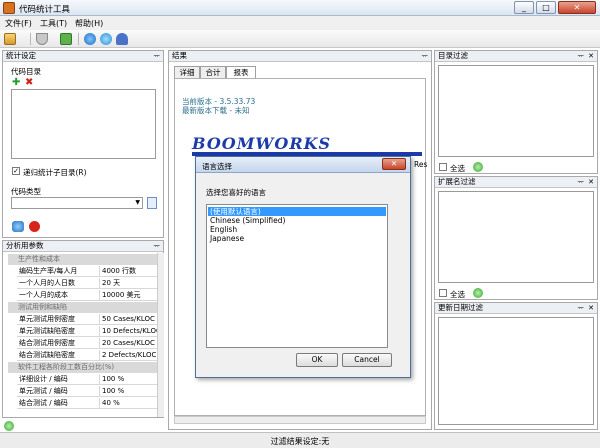 This screenshot has height=448, width=600. What do you see at coordinates (53, 23) in the screenshot?
I see `menu-tools: 工具(T)` at bounding box center [53, 23].